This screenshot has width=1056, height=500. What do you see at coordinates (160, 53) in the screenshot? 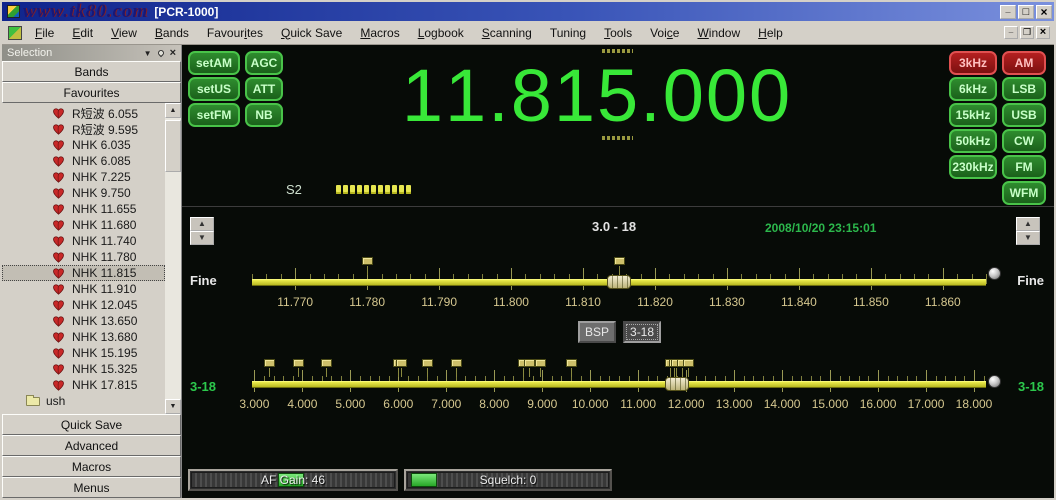
I see `pin-icon` at bounding box center [160, 53].